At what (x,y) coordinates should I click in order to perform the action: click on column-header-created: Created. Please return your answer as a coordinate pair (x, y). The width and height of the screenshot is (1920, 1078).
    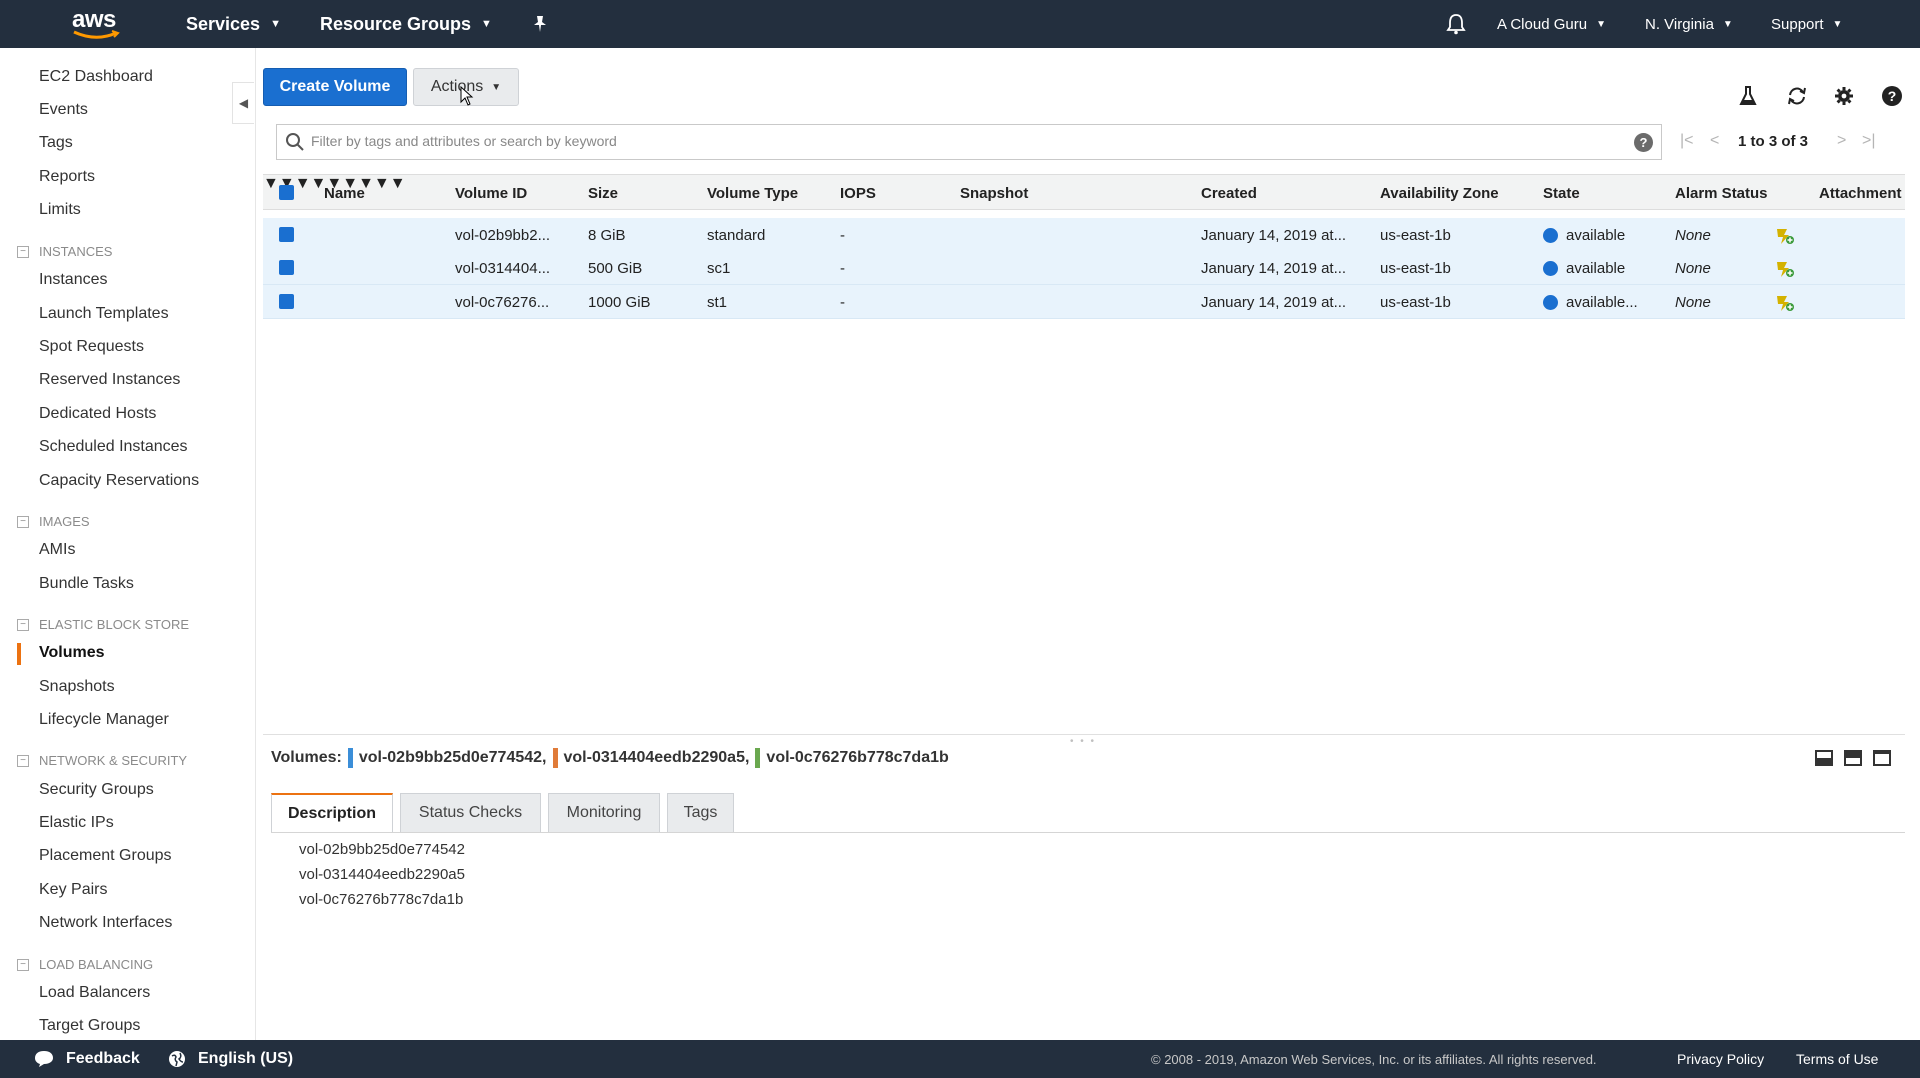
    Looking at the image, I should click on (1229, 193).